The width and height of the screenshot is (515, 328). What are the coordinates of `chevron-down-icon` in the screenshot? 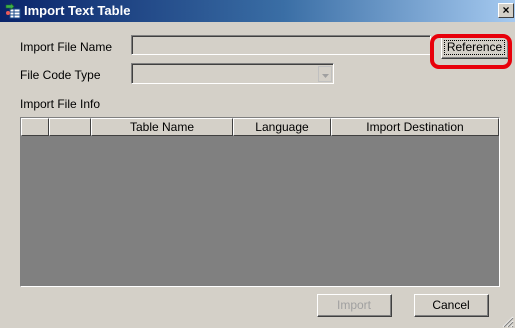 It's located at (325, 74).